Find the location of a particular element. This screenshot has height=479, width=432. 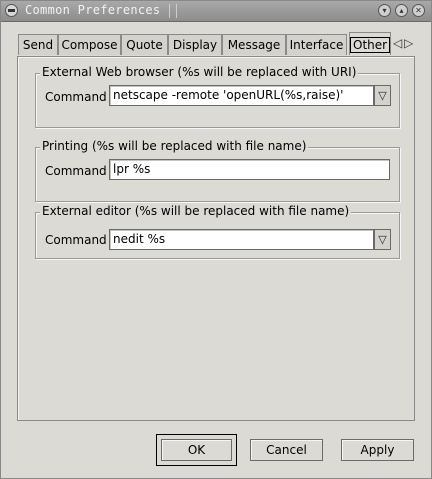

window-title: Common Preferences is located at coordinates (93, 10).